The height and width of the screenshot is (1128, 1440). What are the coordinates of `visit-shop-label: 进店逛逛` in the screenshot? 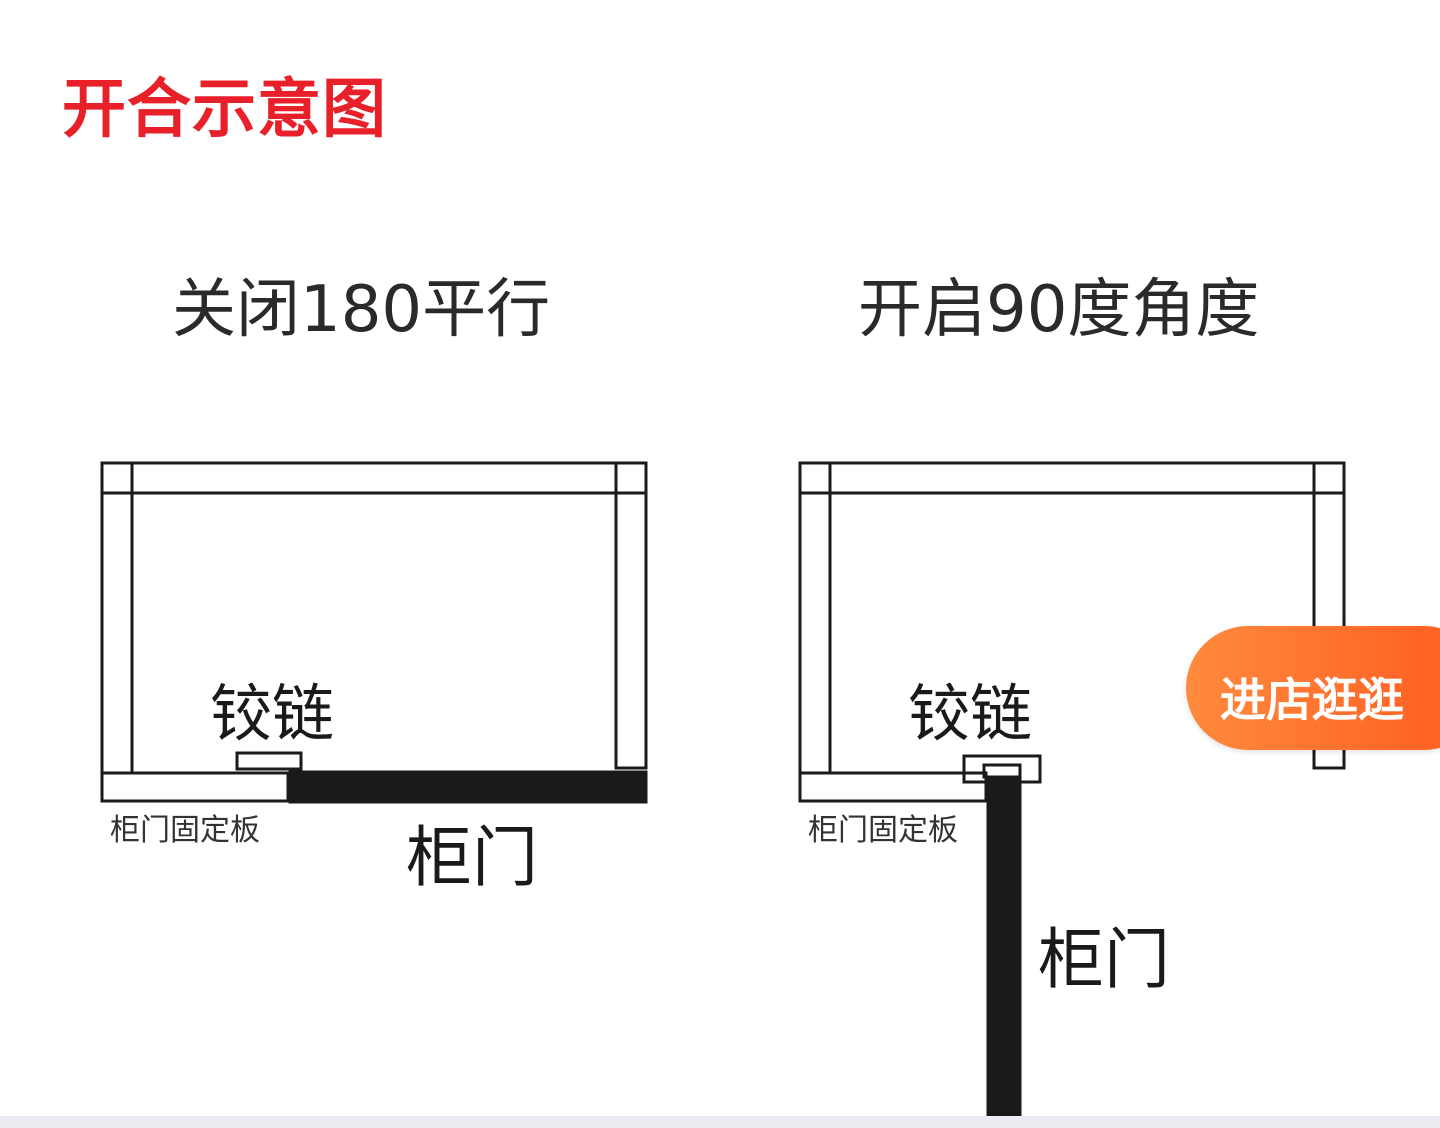 It's located at (1312, 700).